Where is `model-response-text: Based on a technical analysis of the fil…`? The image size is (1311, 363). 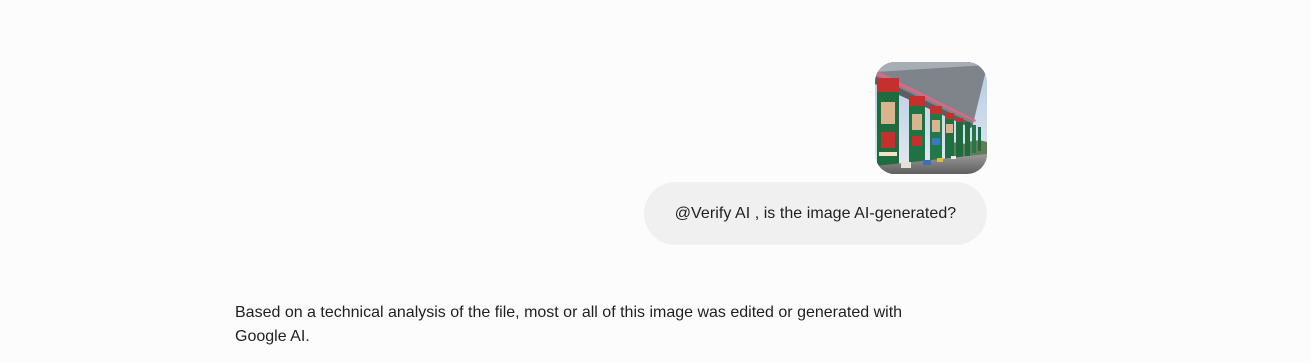 model-response-text: Based on a technical analysis of the fil… is located at coordinates (569, 324).